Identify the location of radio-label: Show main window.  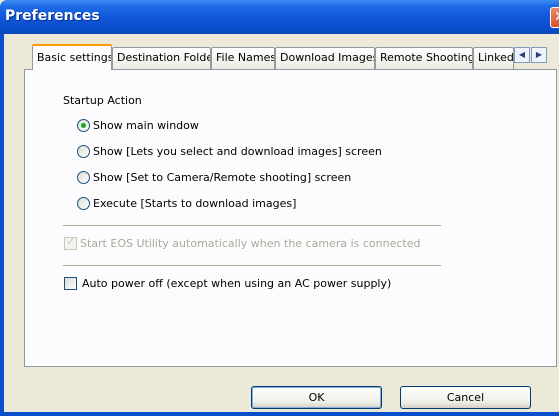
(146, 125).